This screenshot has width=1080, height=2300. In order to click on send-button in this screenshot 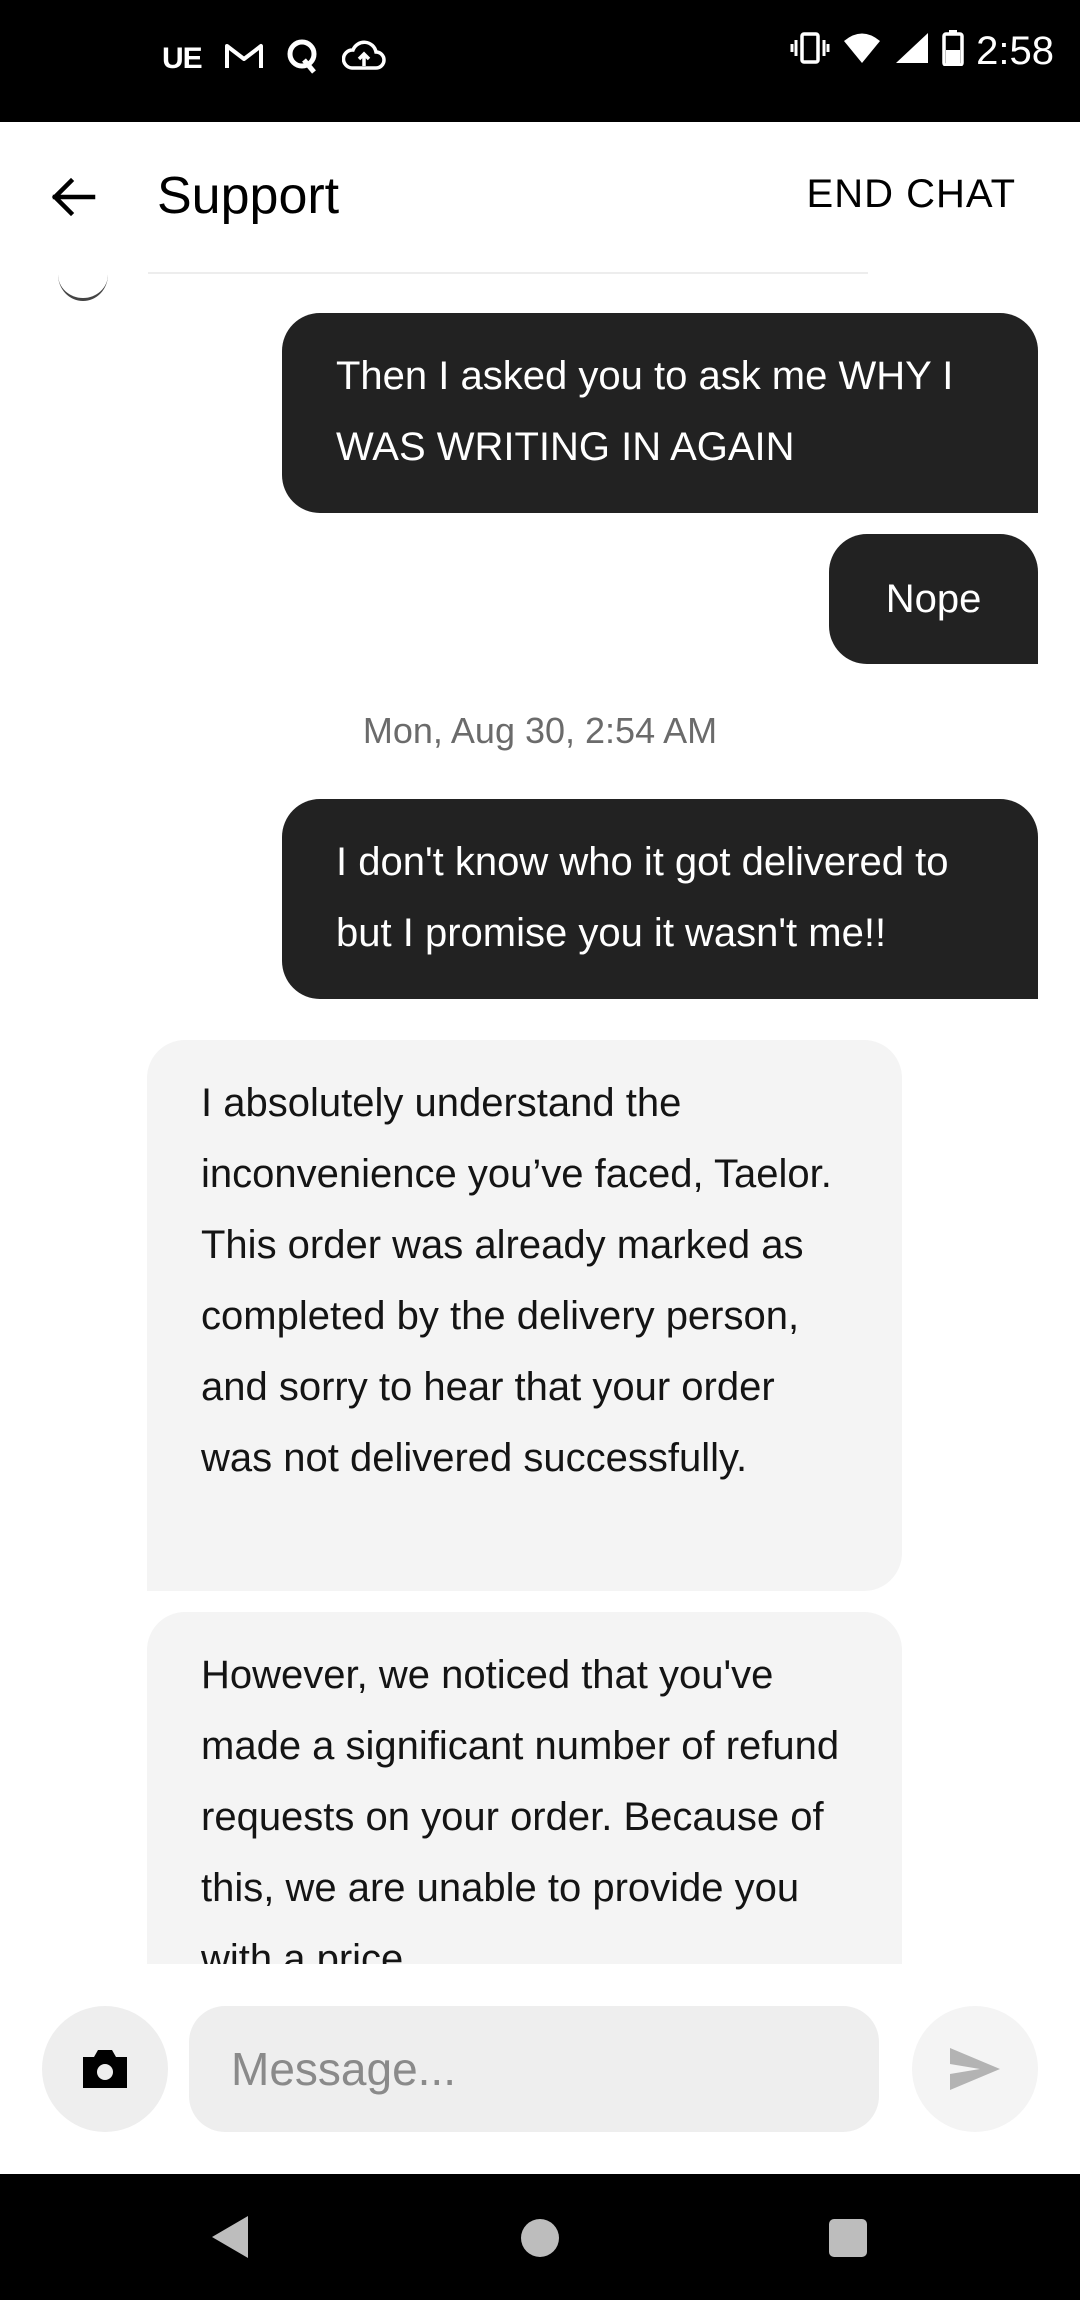, I will do `click(975, 2069)`.